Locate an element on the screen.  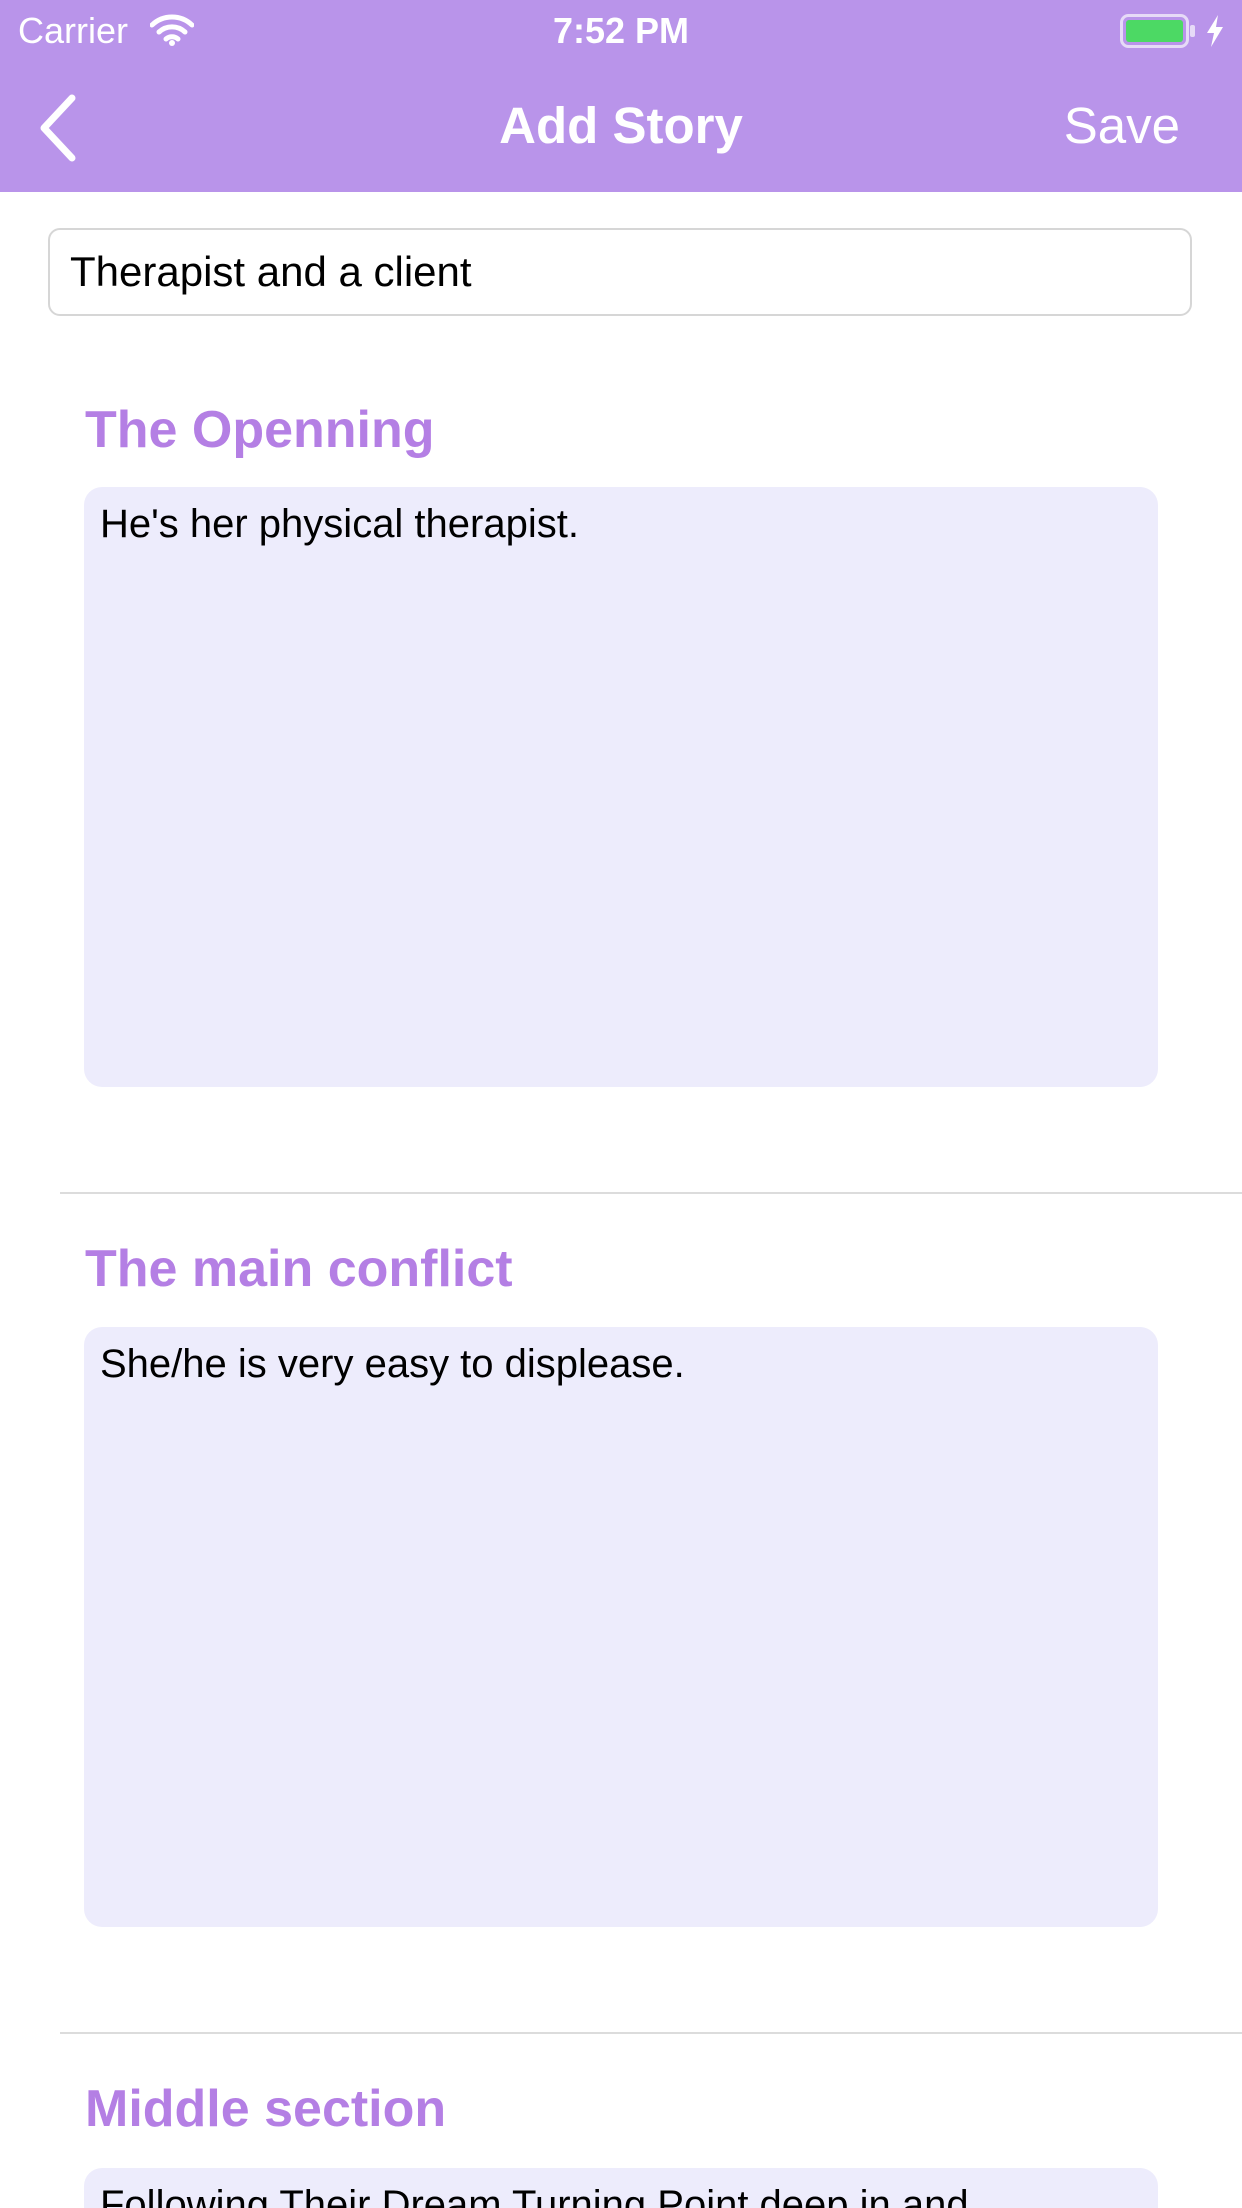
opening-heading: The Openning is located at coordinates (260, 430).